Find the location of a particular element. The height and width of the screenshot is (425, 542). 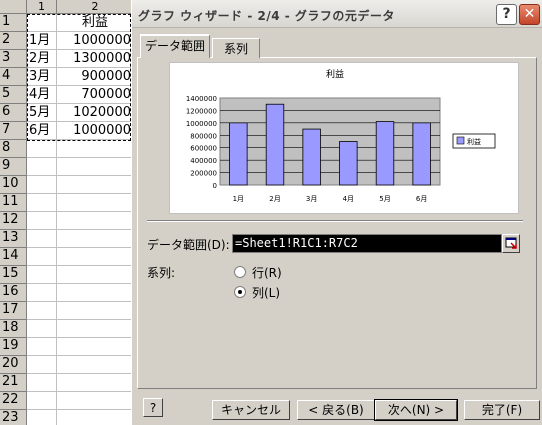

data-range-input: =Sheet1!R1C1:R7C2 is located at coordinates (367, 243).